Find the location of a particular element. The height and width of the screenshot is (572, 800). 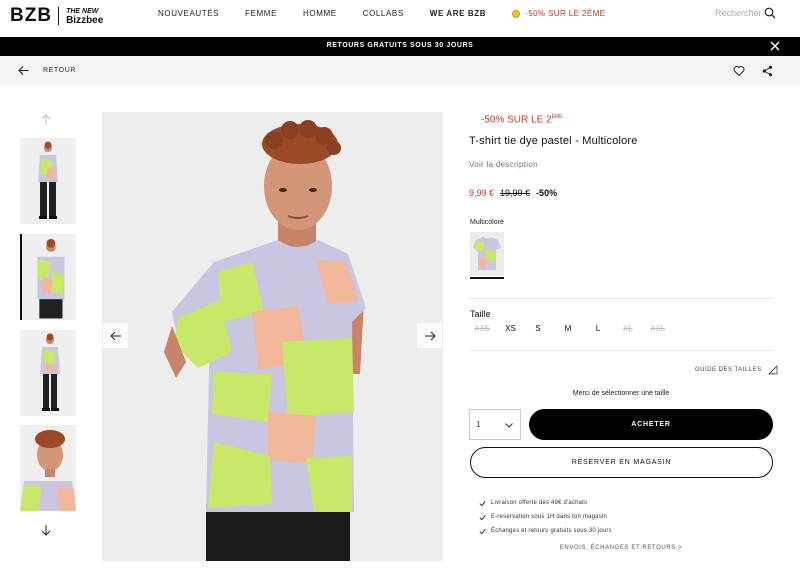

promo-banner: RETOURS GRATUITS SOUS 30 JOURS is located at coordinates (400, 46).